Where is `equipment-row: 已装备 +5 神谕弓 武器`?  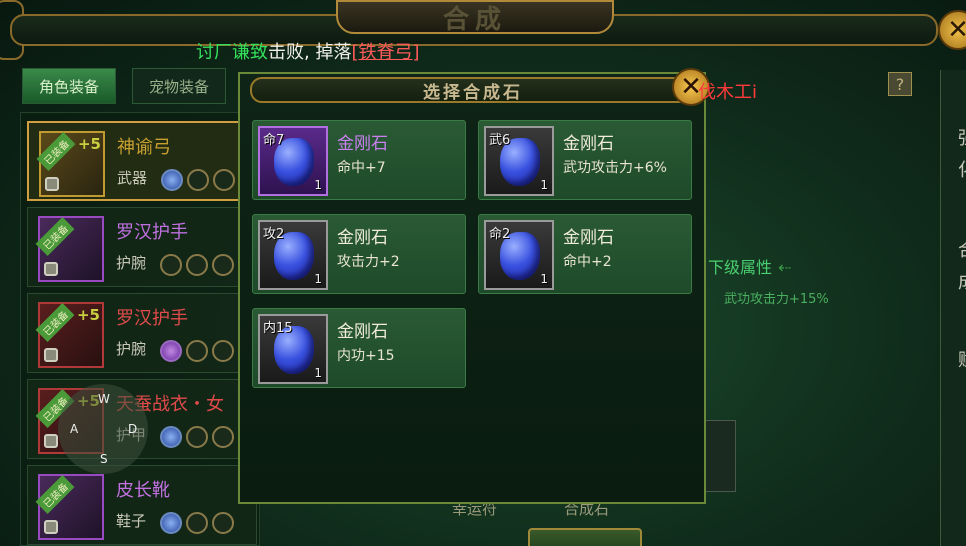 equipment-row: 已装备 +5 神谕弓 武器 is located at coordinates (142, 161).